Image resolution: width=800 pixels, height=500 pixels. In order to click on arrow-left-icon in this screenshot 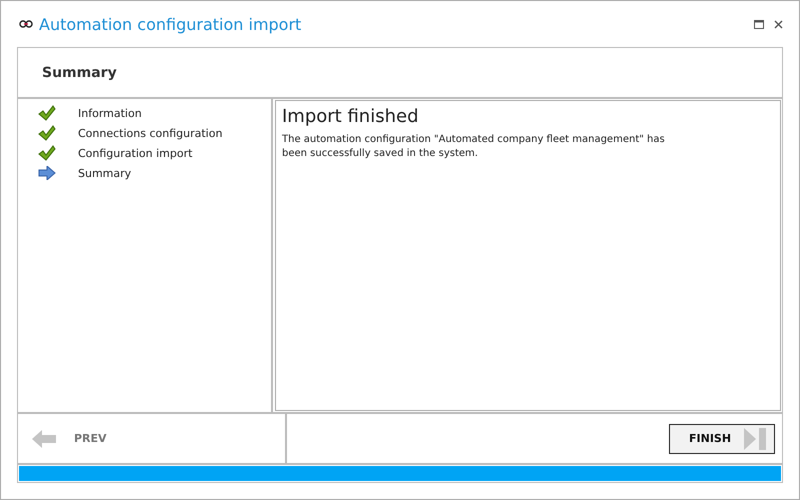, I will do `click(44, 439)`.